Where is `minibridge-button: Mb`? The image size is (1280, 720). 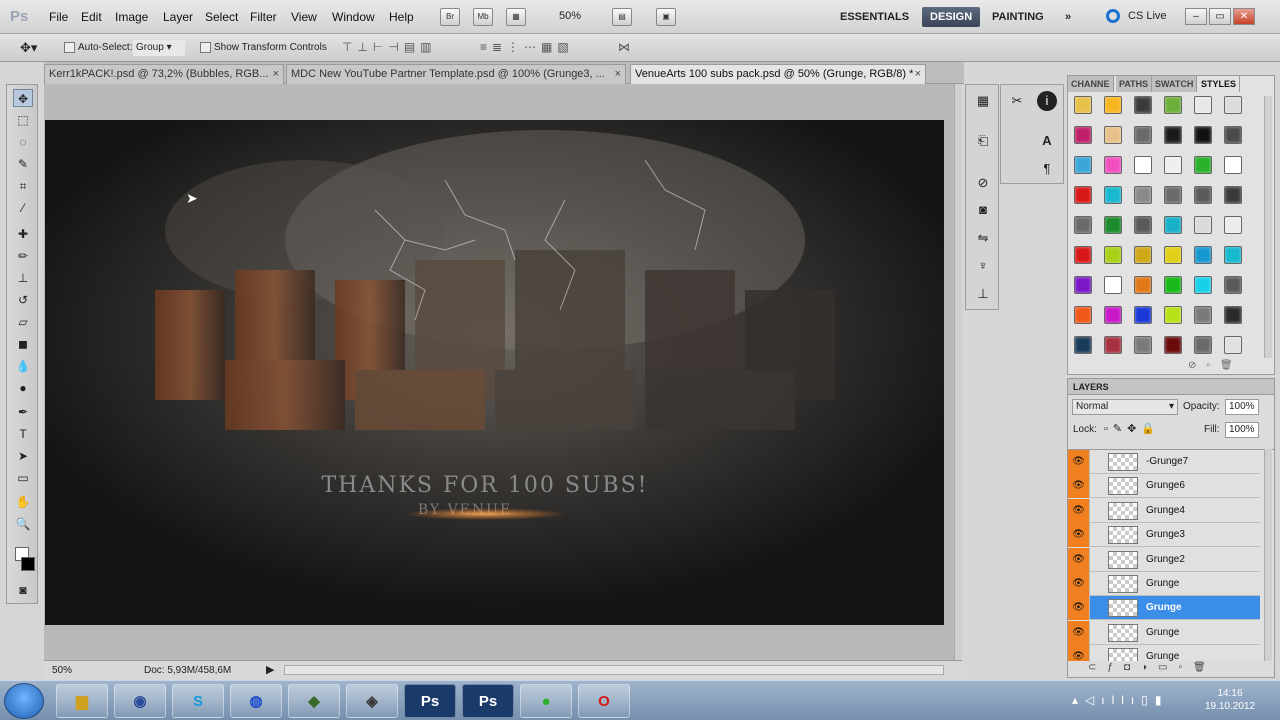
minibridge-button: Mb is located at coordinates (483, 17).